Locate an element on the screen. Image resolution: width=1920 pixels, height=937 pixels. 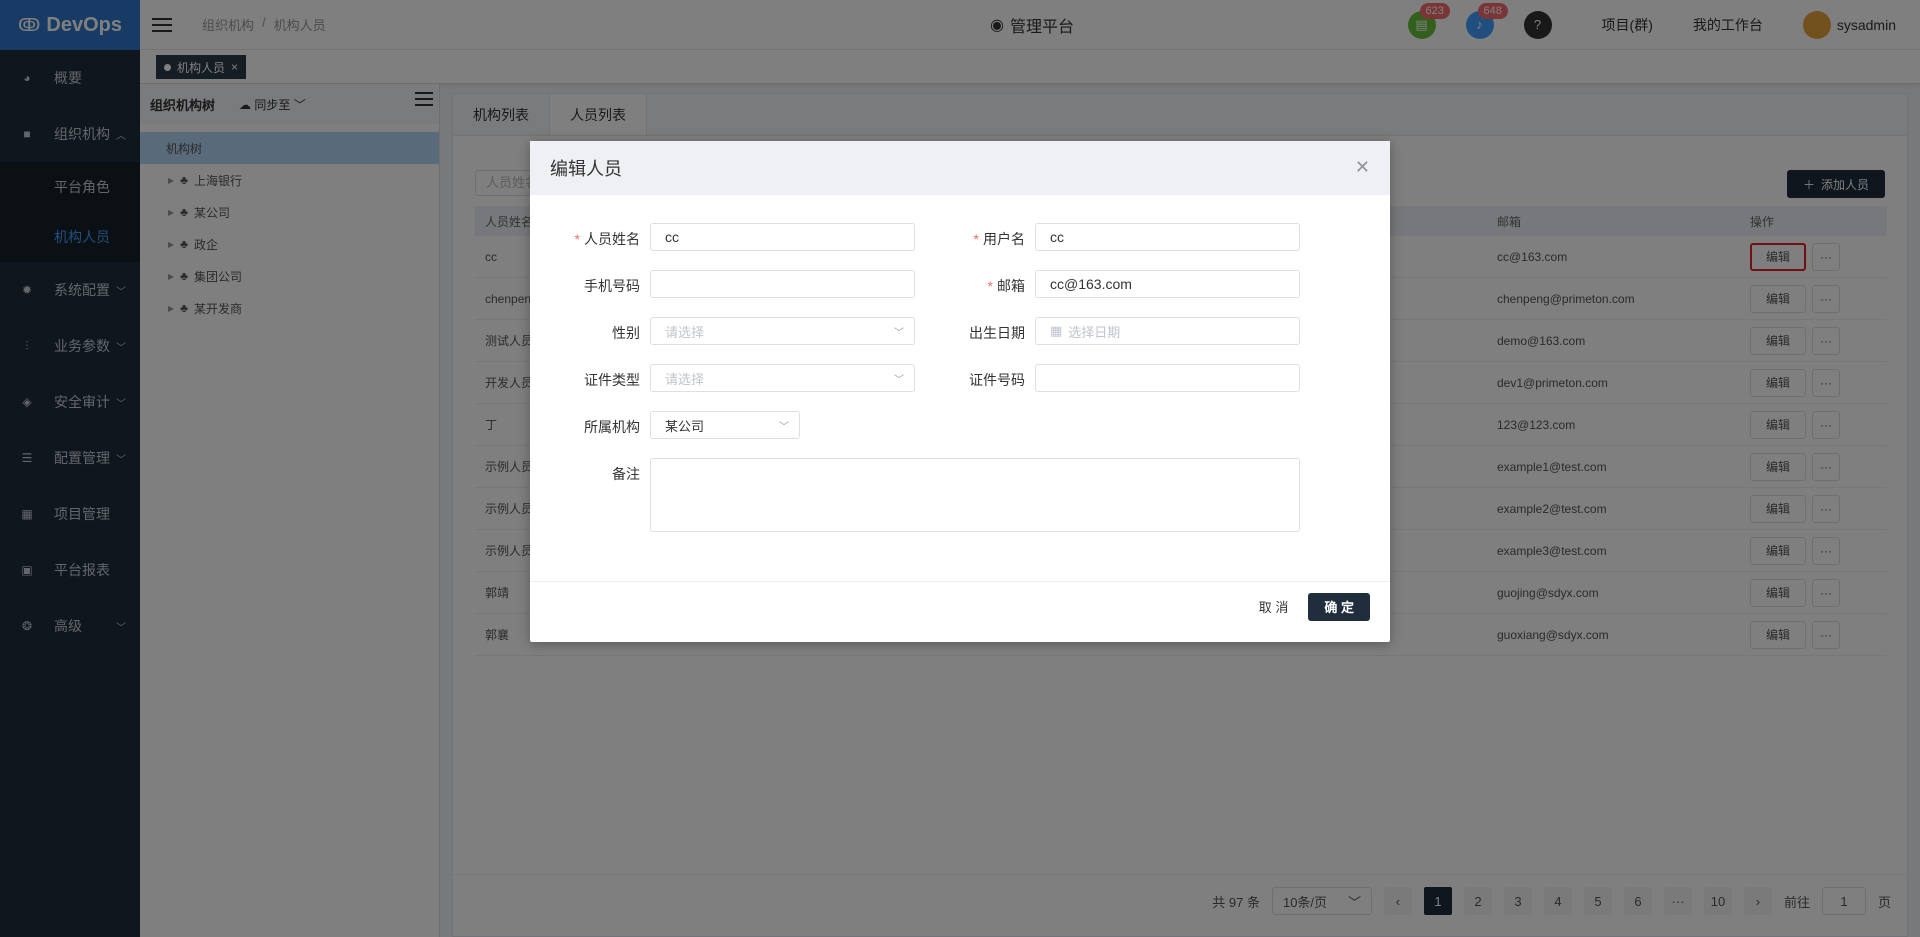
phone-label: 手机号码 is located at coordinates (612, 286).